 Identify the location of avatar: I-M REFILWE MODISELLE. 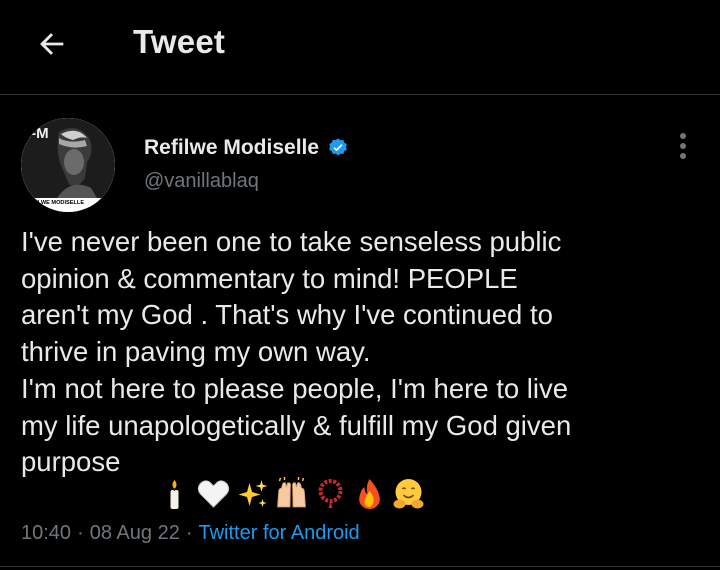
(68, 165).